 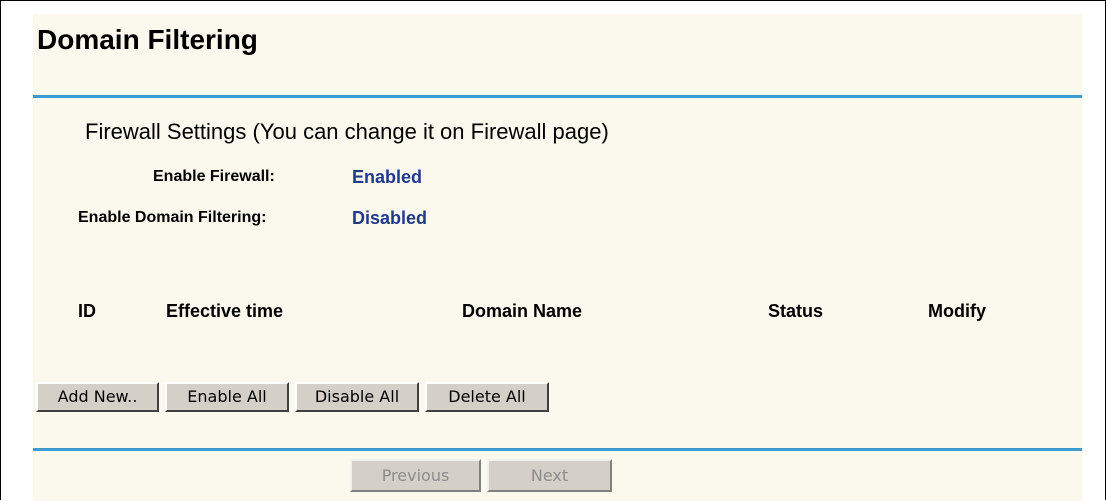 I want to click on enable-domain-filtering-label: Enable Domain Filtering:, so click(x=172, y=217).